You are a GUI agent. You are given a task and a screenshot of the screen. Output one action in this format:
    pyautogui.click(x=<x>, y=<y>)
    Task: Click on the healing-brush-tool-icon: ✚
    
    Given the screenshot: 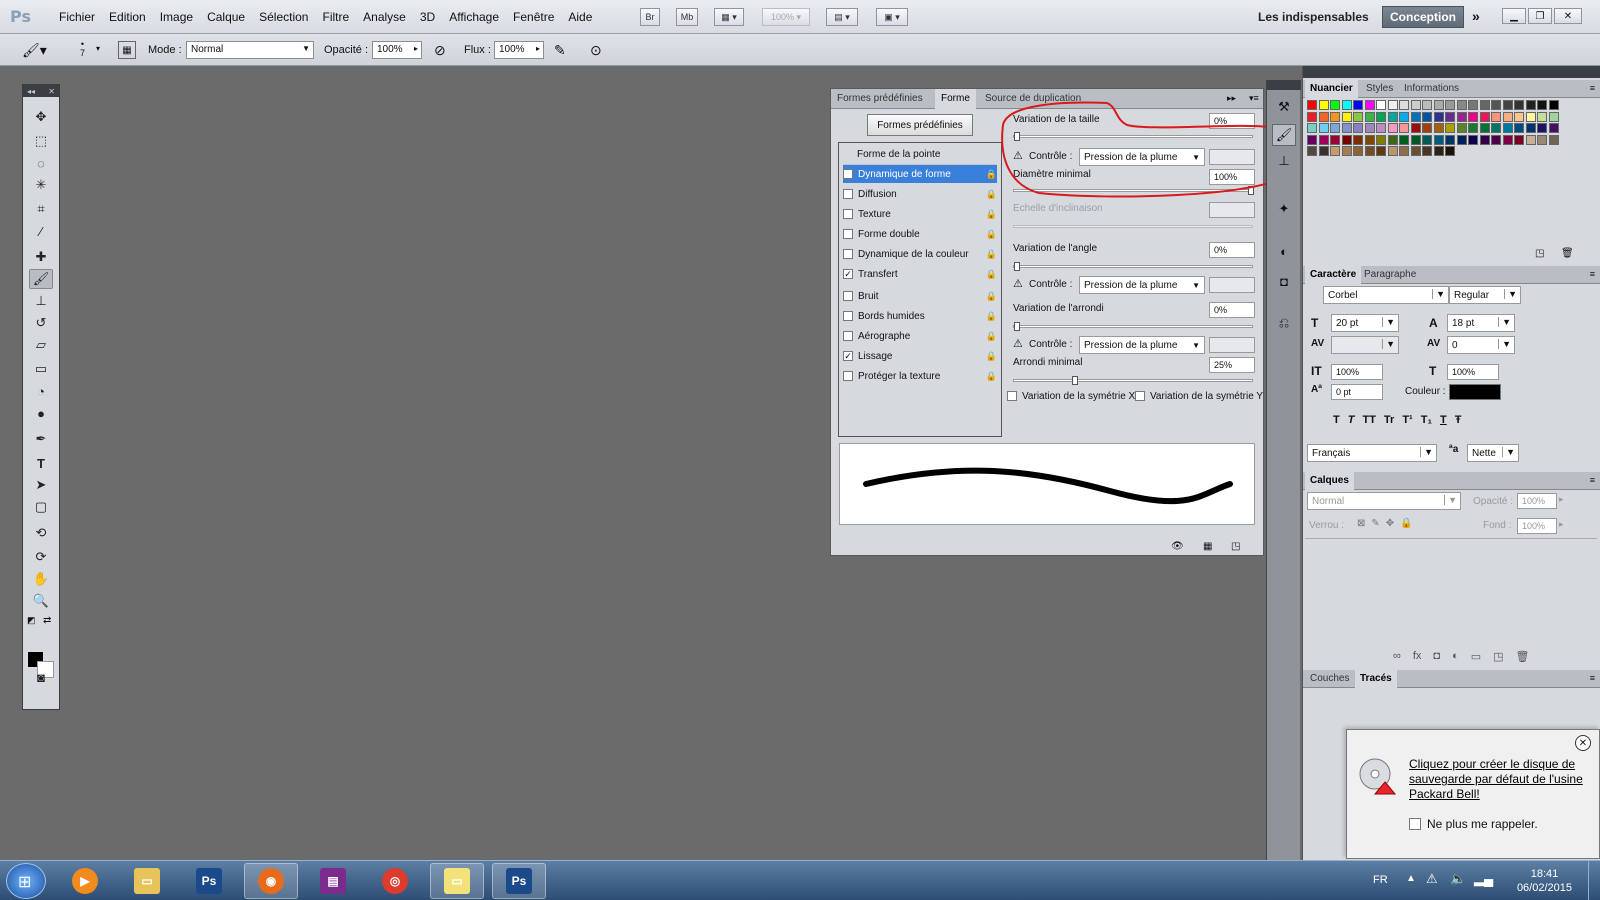 What is the action you would take?
    pyautogui.click(x=41, y=257)
    